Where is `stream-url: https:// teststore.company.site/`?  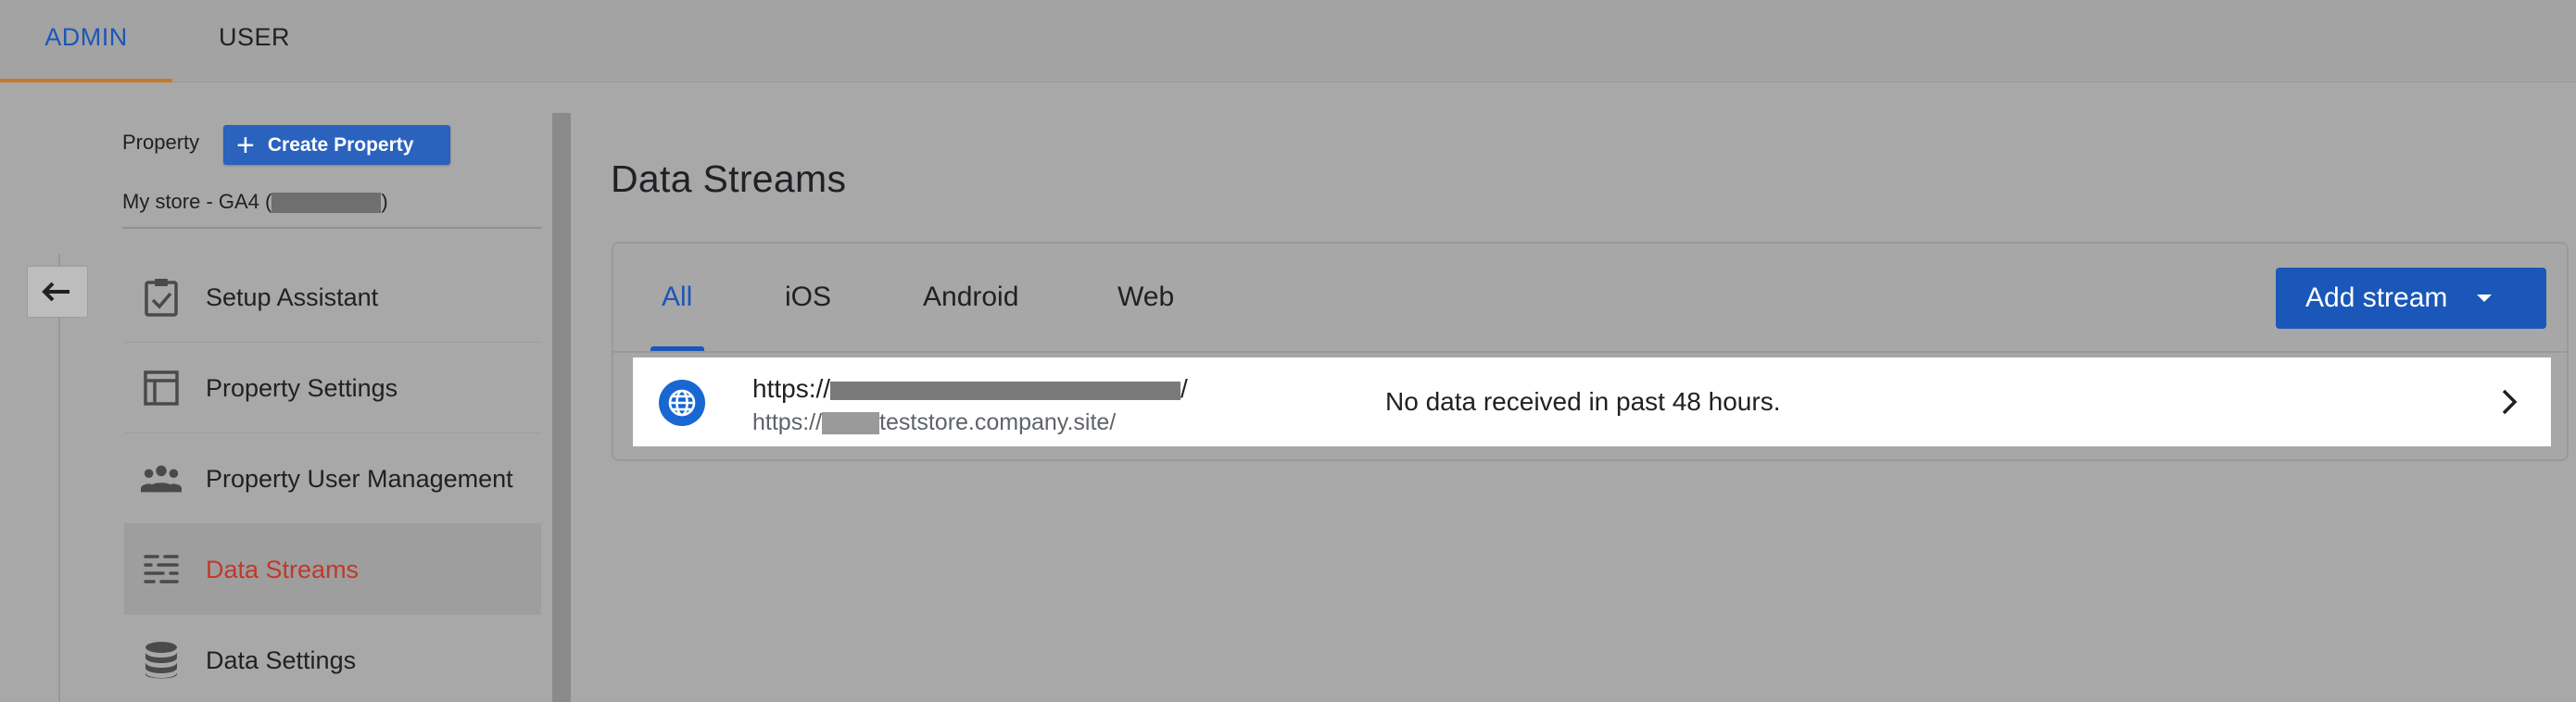 stream-url: https:// teststore.company.site/ is located at coordinates (934, 422).